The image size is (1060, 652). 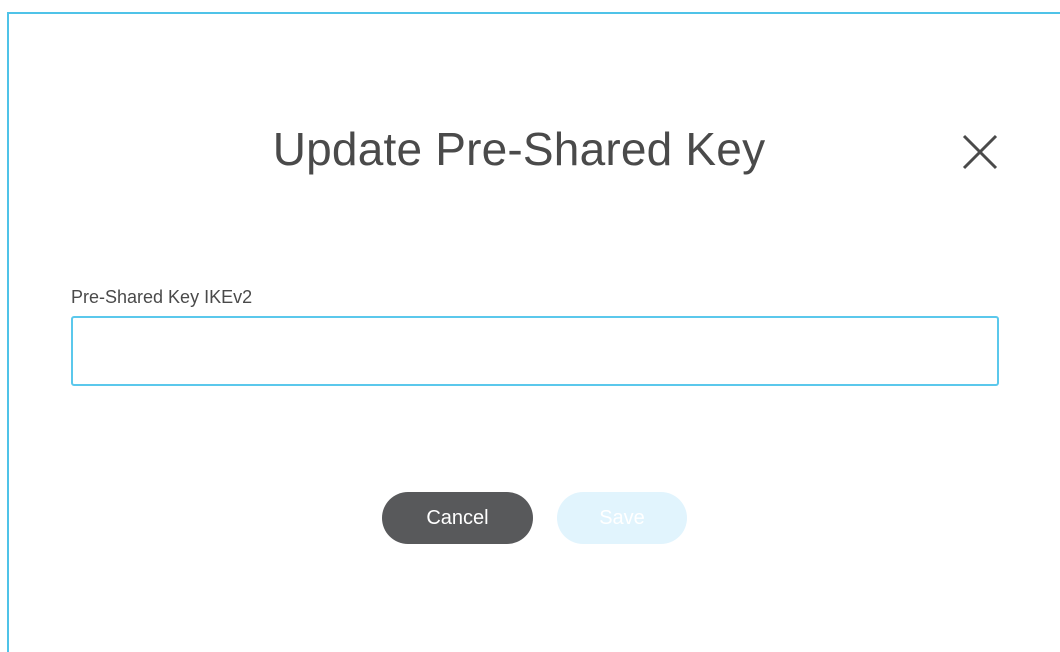 I want to click on save-button: Save, so click(x=622, y=518).